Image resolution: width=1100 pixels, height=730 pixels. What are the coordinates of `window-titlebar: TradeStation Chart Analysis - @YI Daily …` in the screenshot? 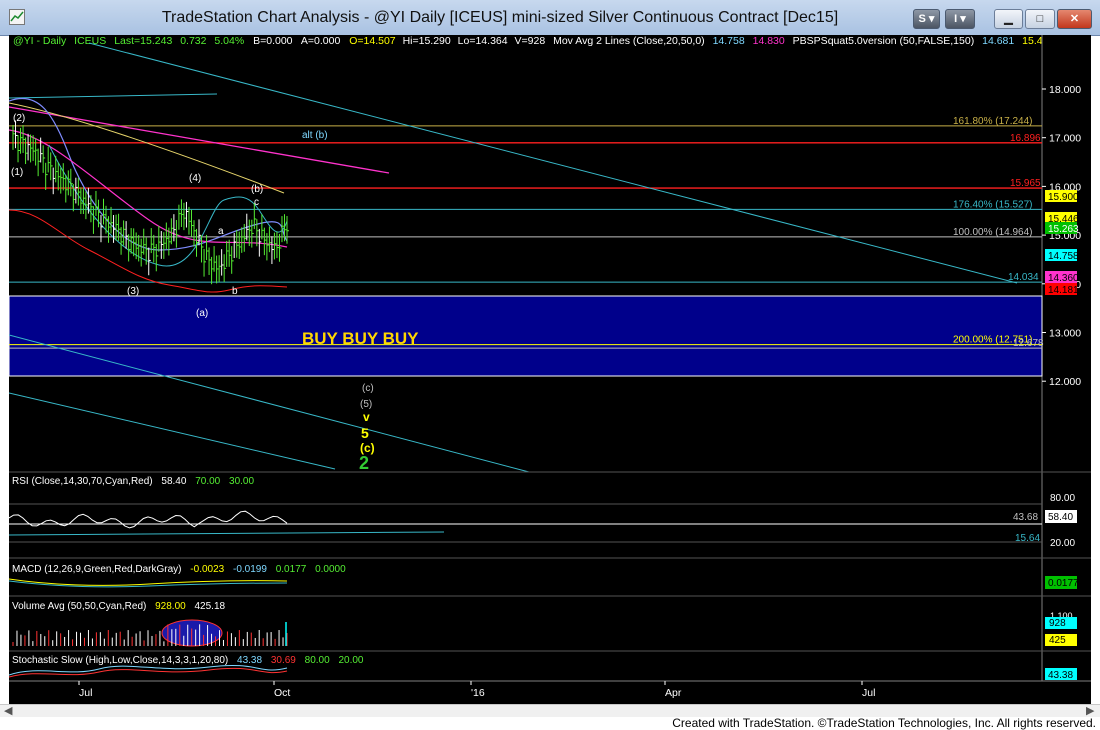 It's located at (550, 18).